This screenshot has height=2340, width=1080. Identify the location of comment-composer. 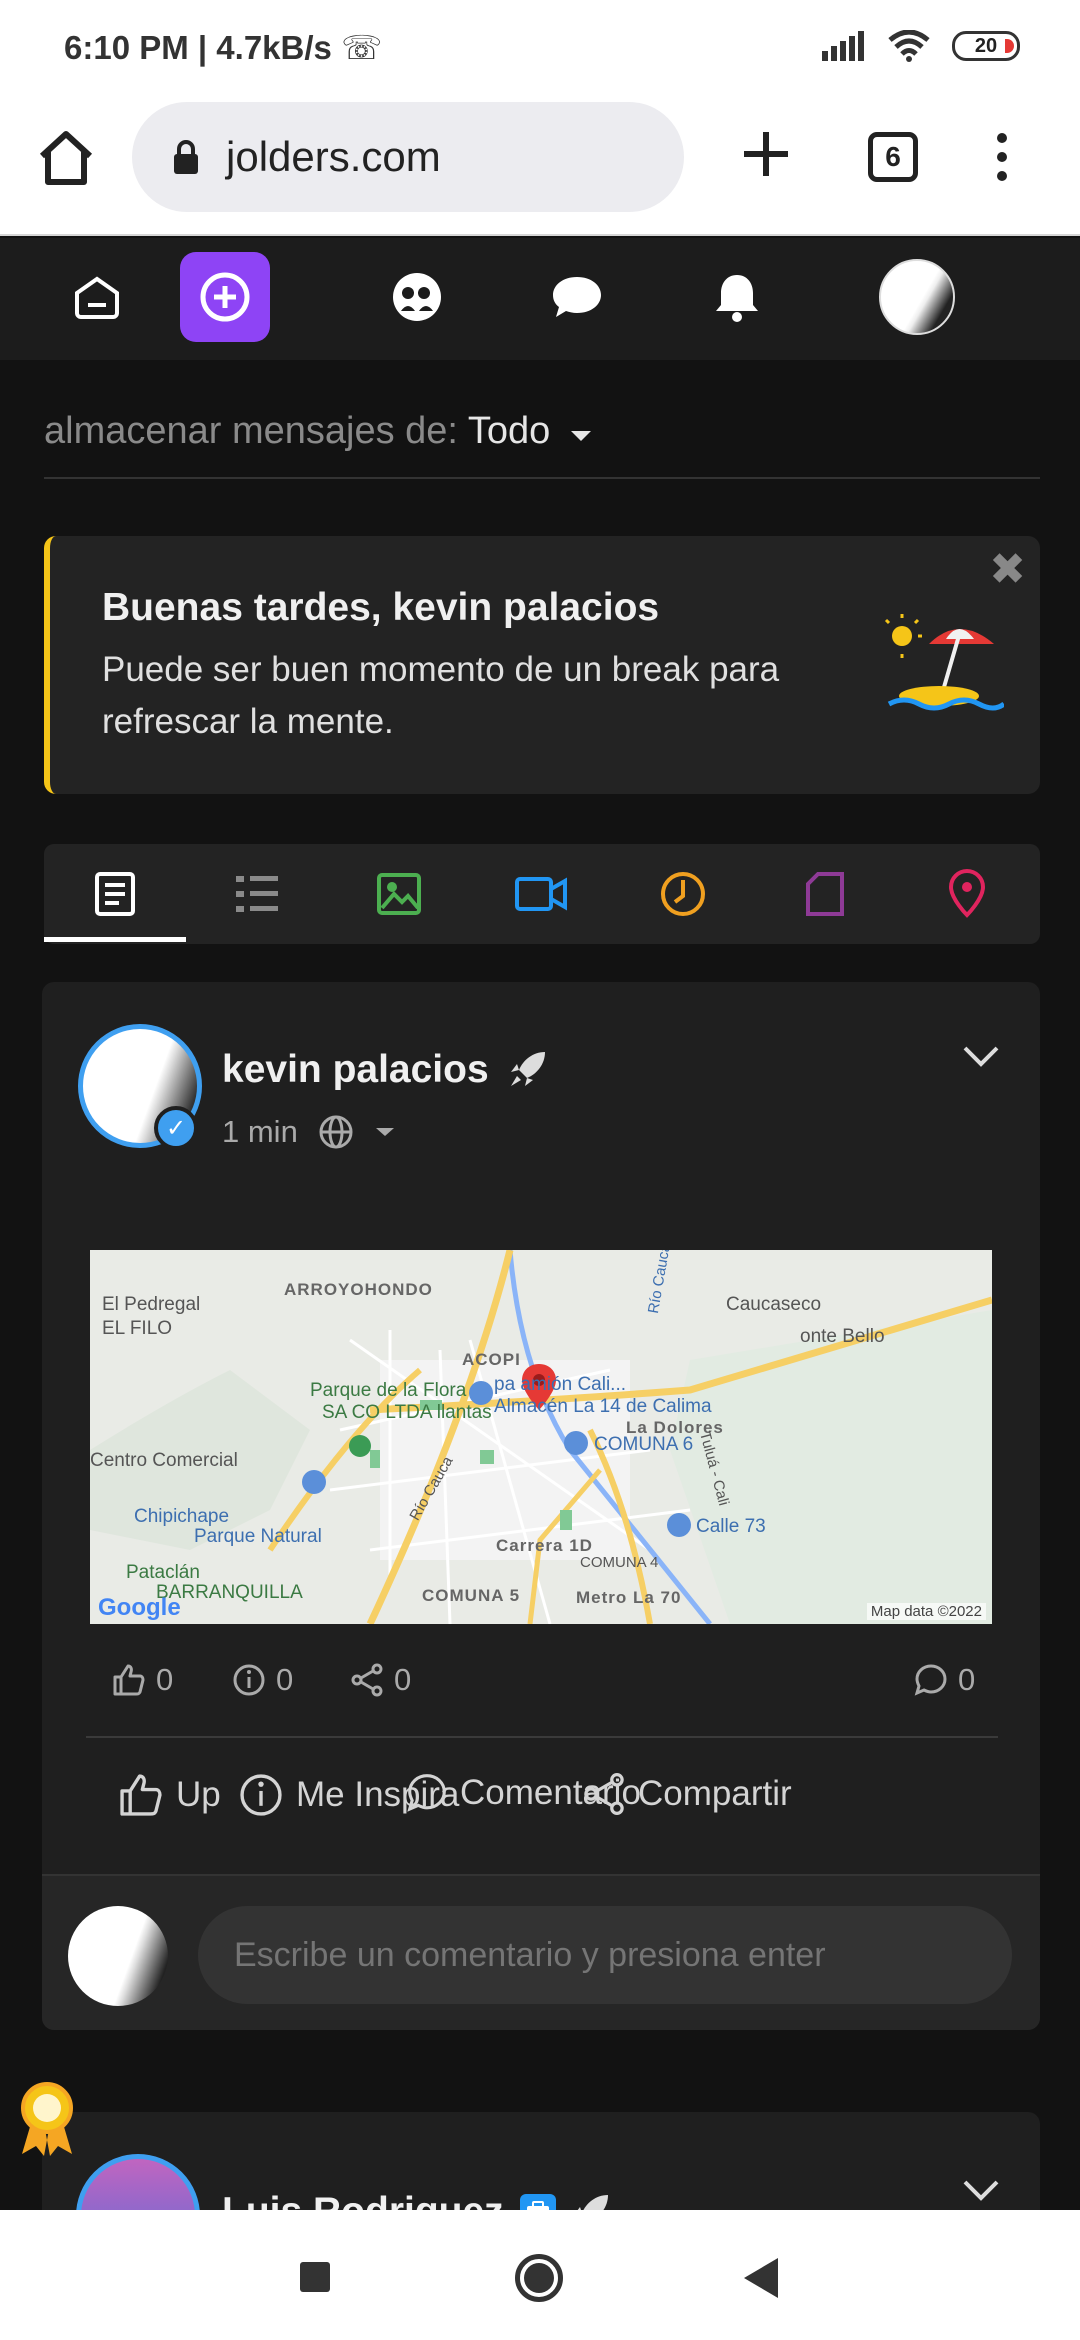
(541, 1952).